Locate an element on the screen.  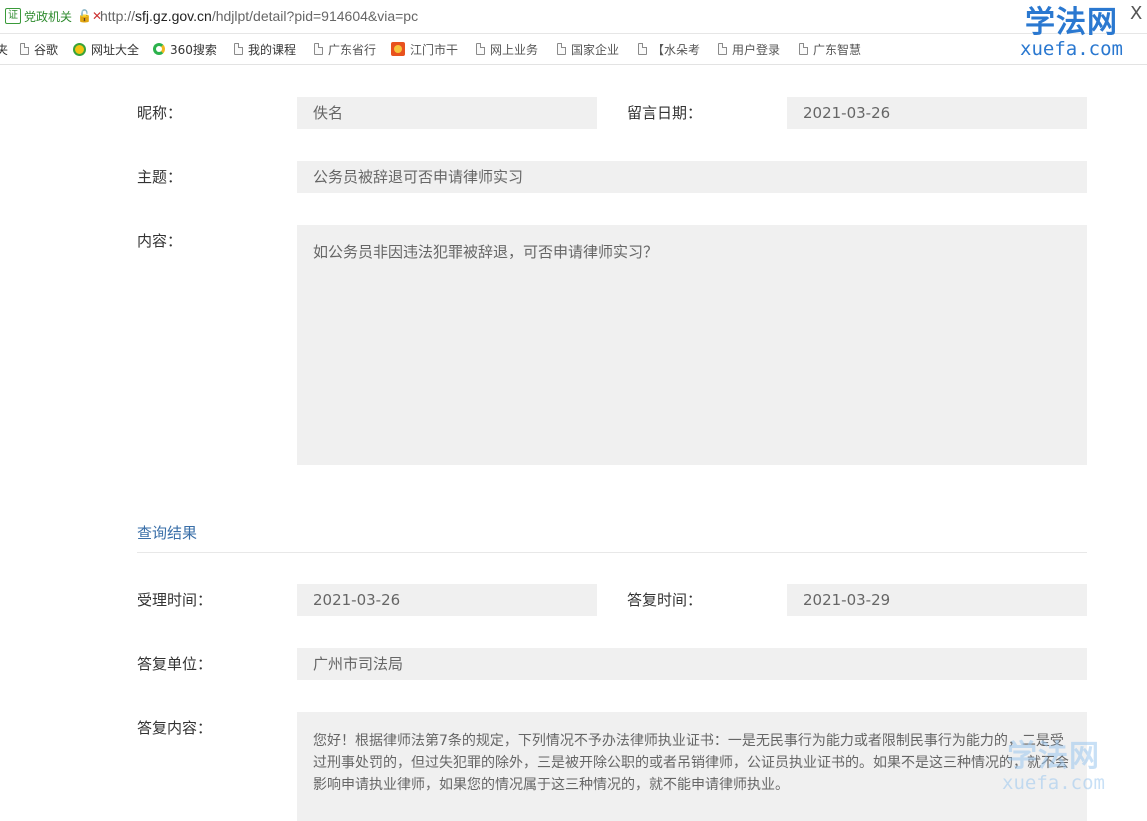
watermark-logo-bottom: 学法网 xuefa.com is located at coordinates (1053, 767).